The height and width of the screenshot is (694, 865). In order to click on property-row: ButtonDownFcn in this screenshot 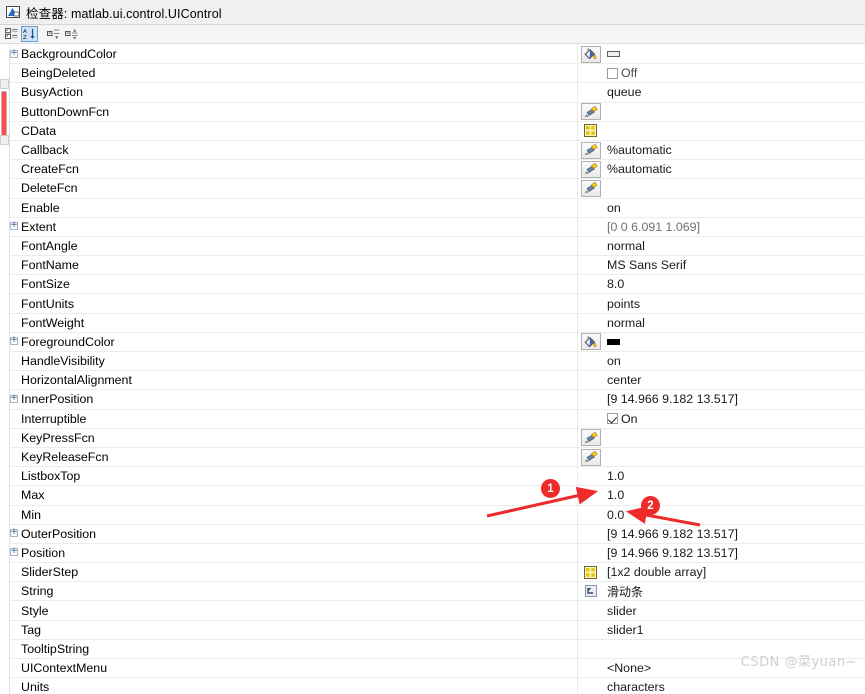, I will do `click(437, 112)`.